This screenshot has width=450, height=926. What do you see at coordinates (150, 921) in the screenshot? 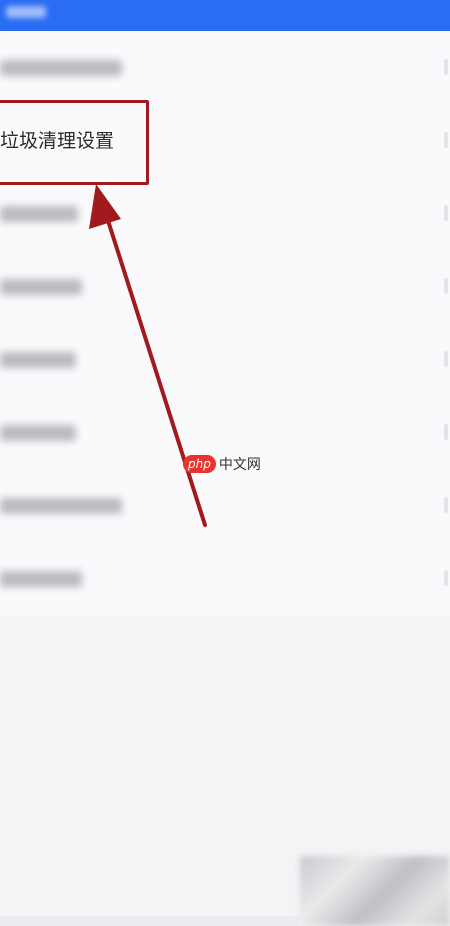
I see `bottom-strip` at bounding box center [150, 921].